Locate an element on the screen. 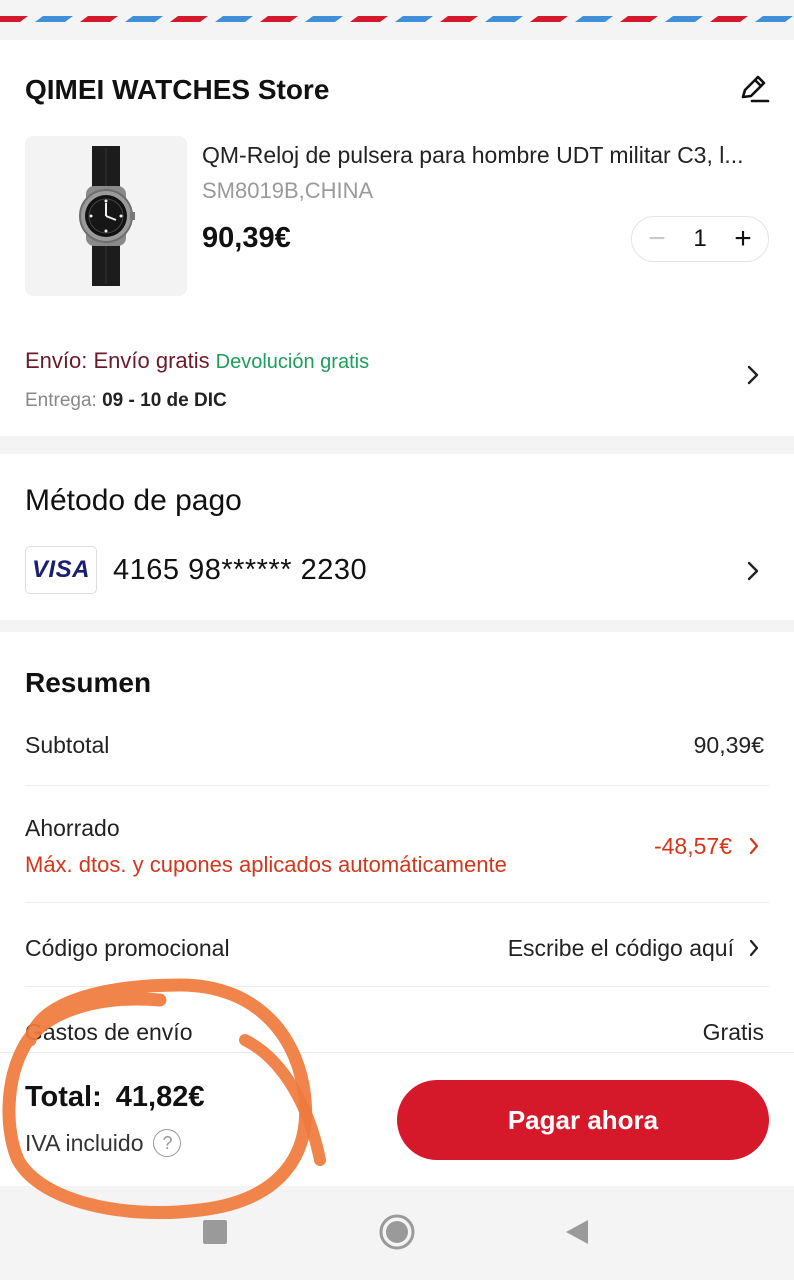  total-value: 41,82€ is located at coordinates (160, 1097).